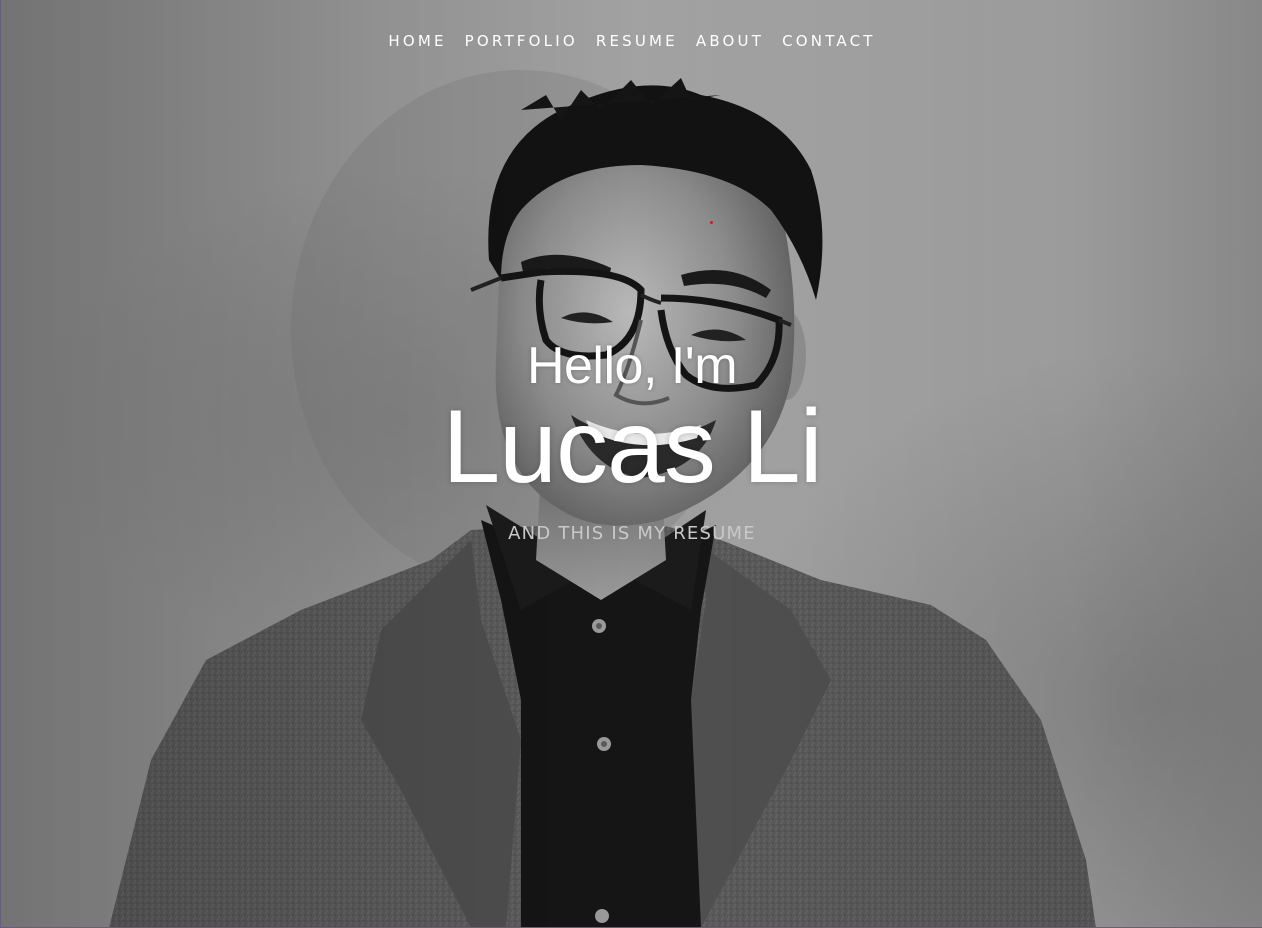 The width and height of the screenshot is (1262, 928). What do you see at coordinates (417, 41) in the screenshot?
I see `nav-home-link: HOME` at bounding box center [417, 41].